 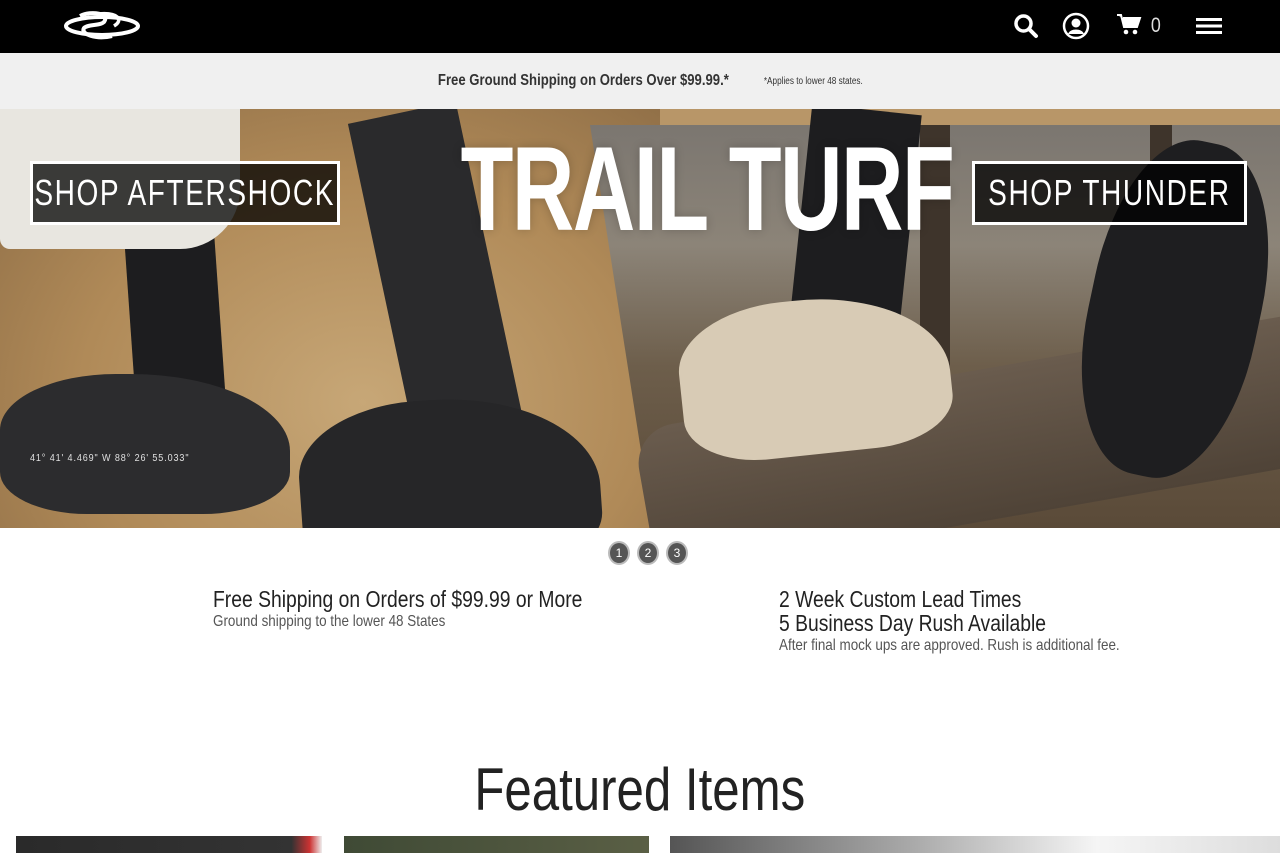 I want to click on cart-button: 0, so click(x=1141, y=26).